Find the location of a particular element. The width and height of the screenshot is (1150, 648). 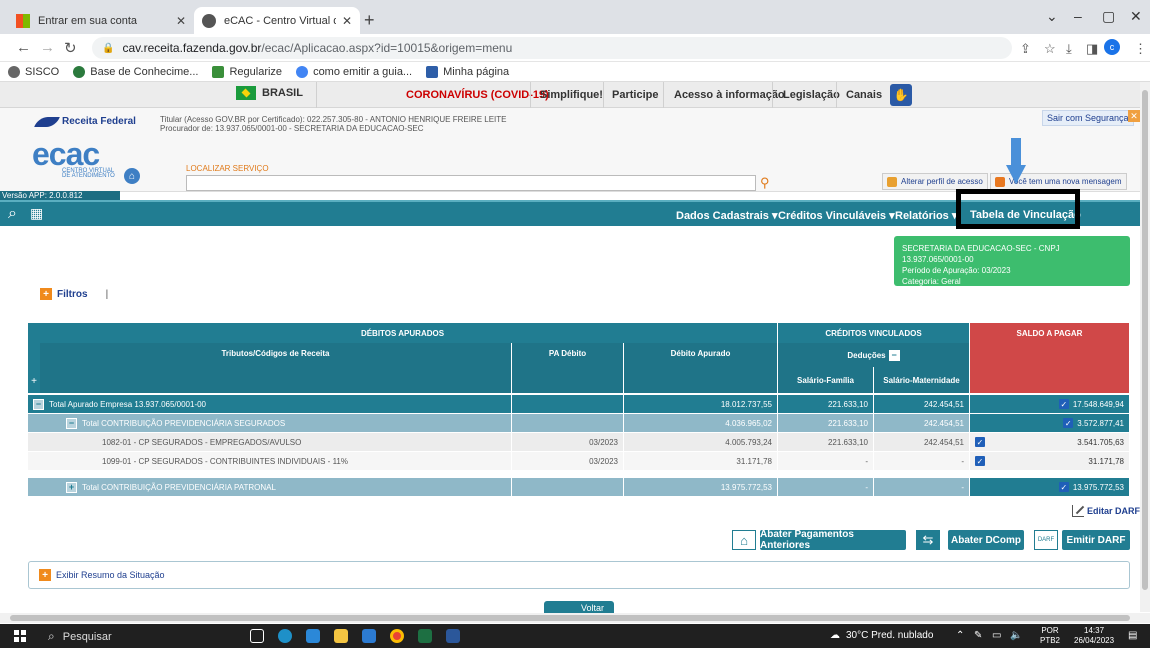

pen-icon: ✎ is located at coordinates (978, 635).